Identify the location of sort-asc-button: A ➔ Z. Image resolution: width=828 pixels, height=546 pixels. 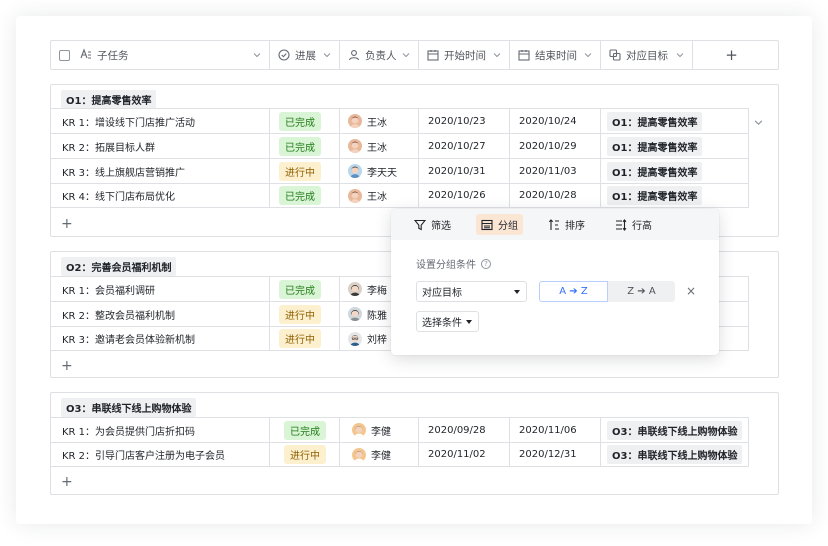
(573, 291).